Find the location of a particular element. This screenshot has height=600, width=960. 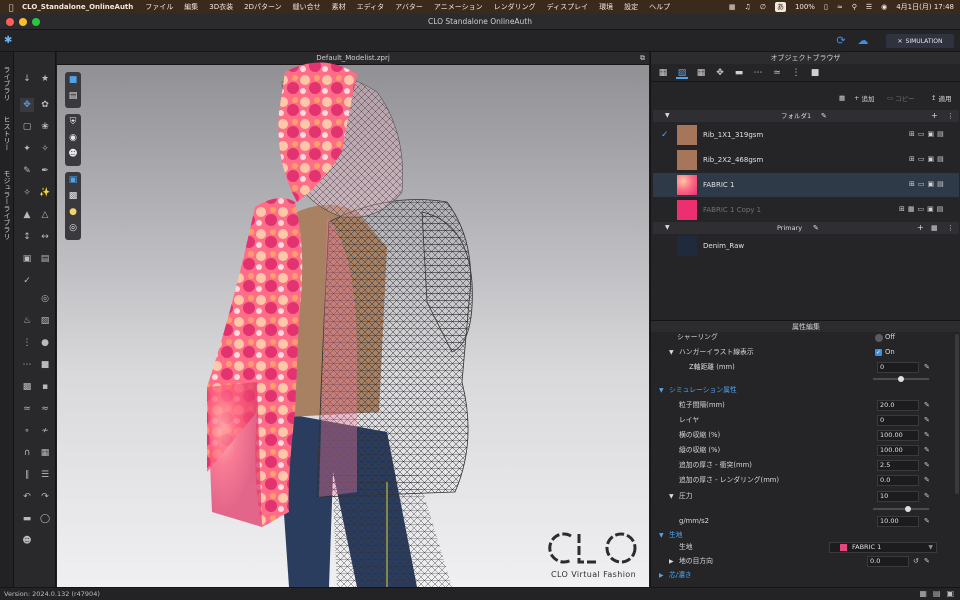

expand-triangle-icon: ▶ is located at coordinates (661, 575).